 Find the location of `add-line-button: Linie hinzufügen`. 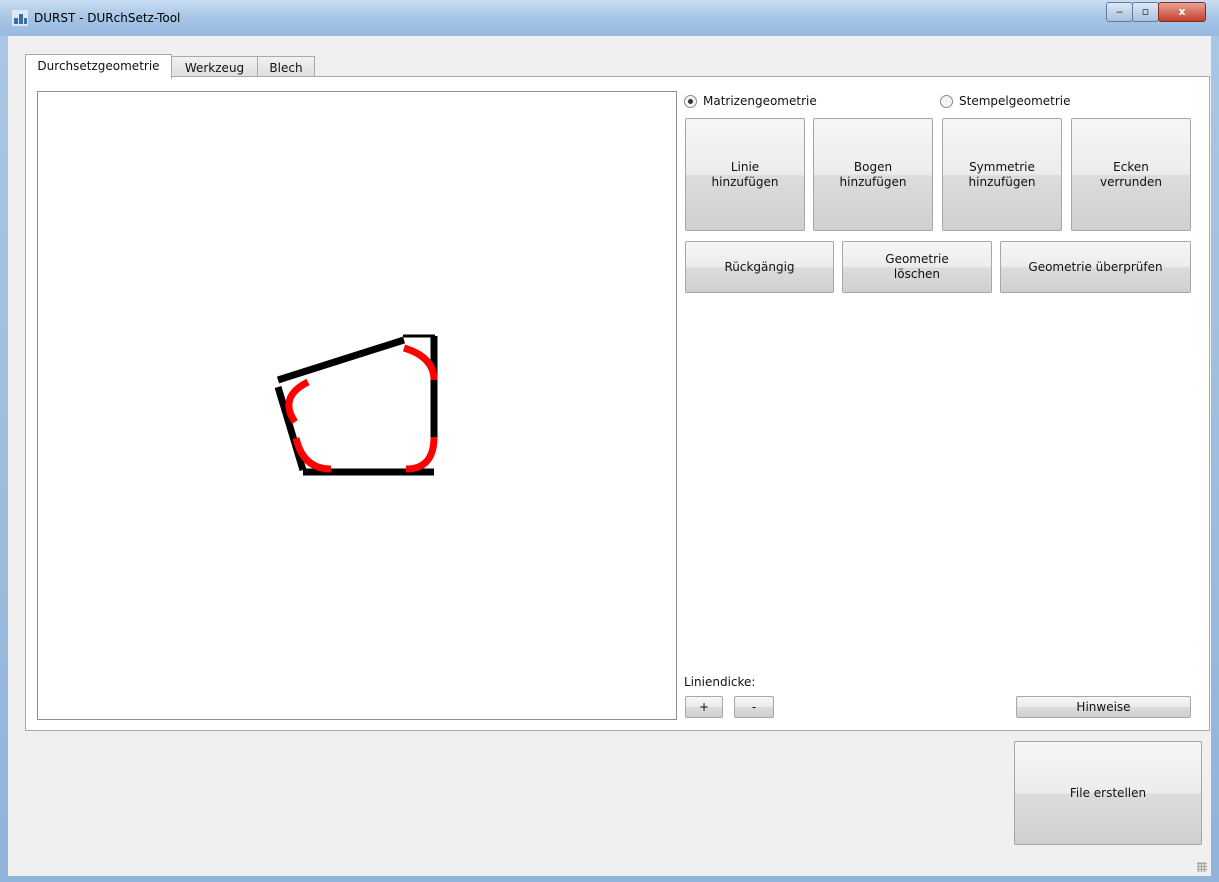

add-line-button: Linie hinzufügen is located at coordinates (745, 174).